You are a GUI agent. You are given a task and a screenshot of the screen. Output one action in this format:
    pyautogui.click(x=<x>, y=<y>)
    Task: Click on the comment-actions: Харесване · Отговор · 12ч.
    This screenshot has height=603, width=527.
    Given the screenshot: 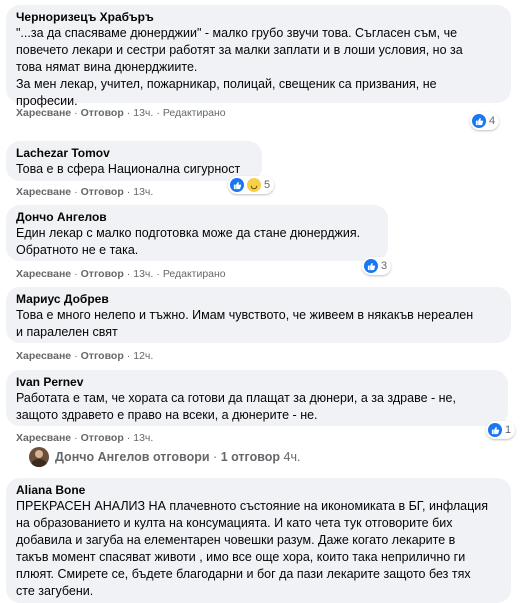 What is the action you would take?
    pyautogui.click(x=85, y=356)
    